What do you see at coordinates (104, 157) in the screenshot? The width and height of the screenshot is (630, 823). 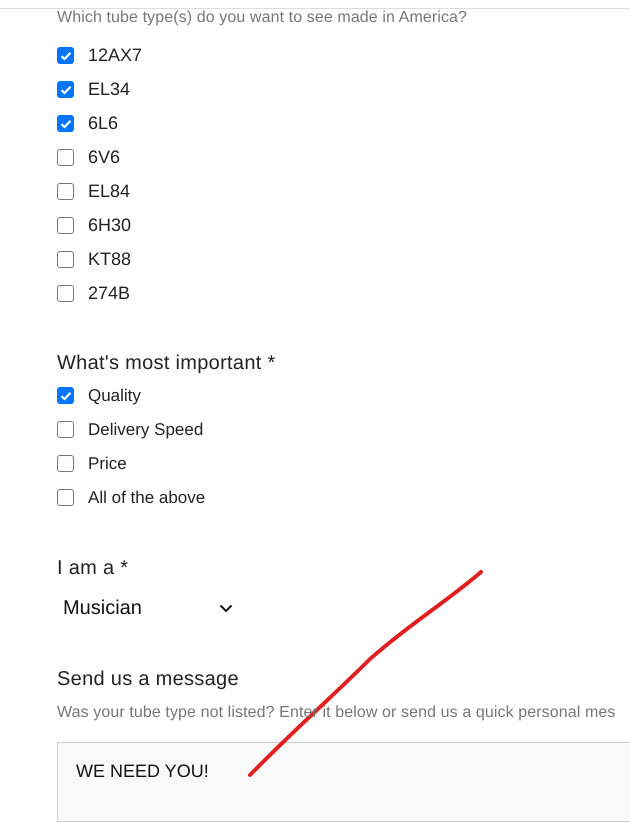 I see `checkbox-label: 6V6` at bounding box center [104, 157].